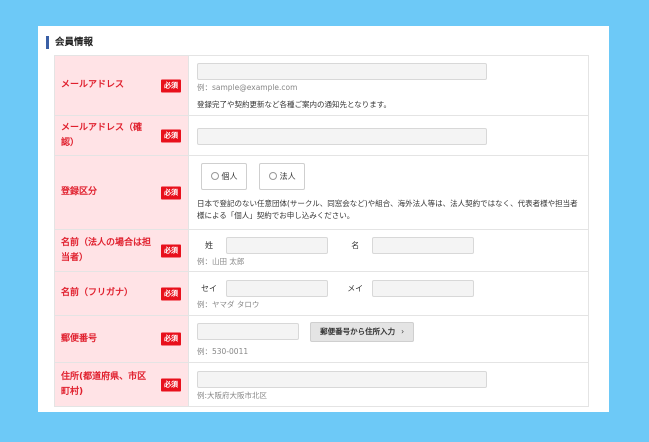 This screenshot has height=442, width=649. I want to click on email-confirm-row: メールアドレス（確認） 必須, so click(321, 135).